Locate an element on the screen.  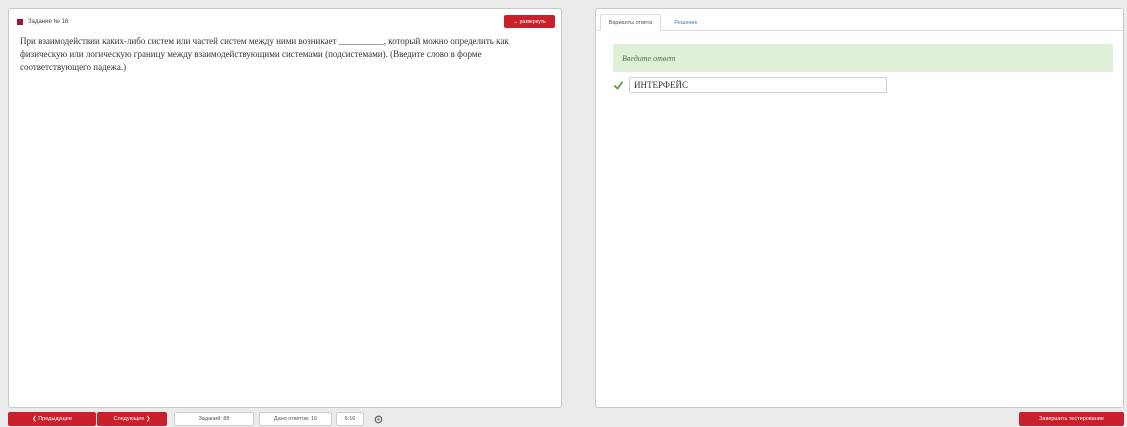
timer: 6:16 is located at coordinates (350, 419).